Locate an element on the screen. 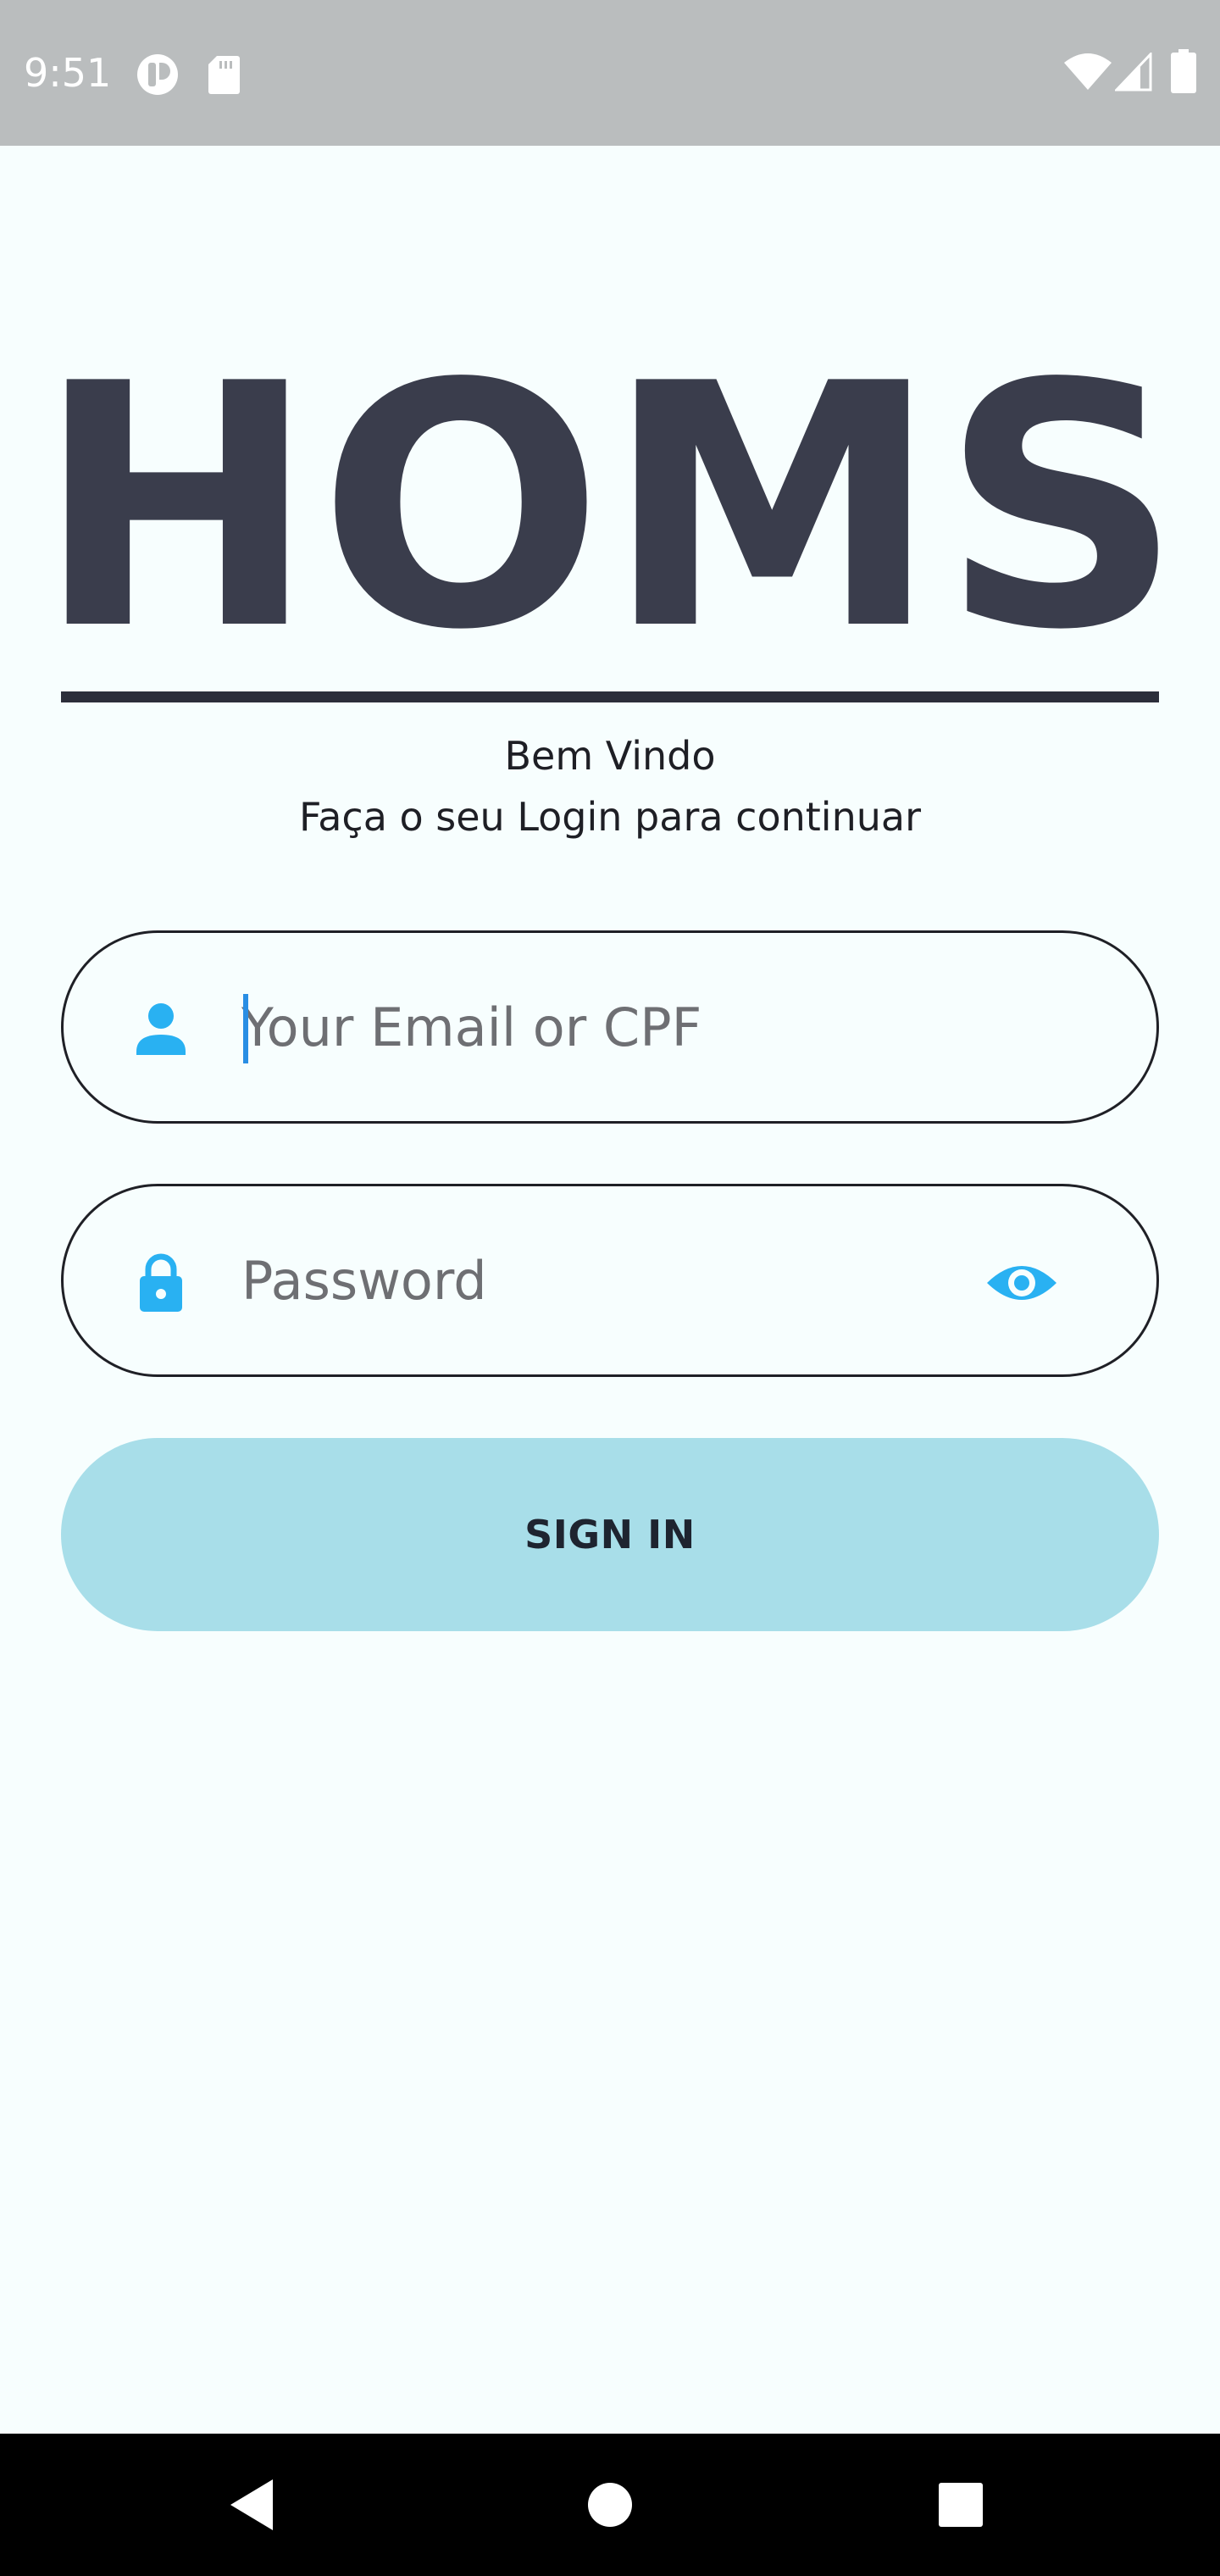 The height and width of the screenshot is (2576, 1220). status-bar: 9:51 is located at coordinates (610, 73).